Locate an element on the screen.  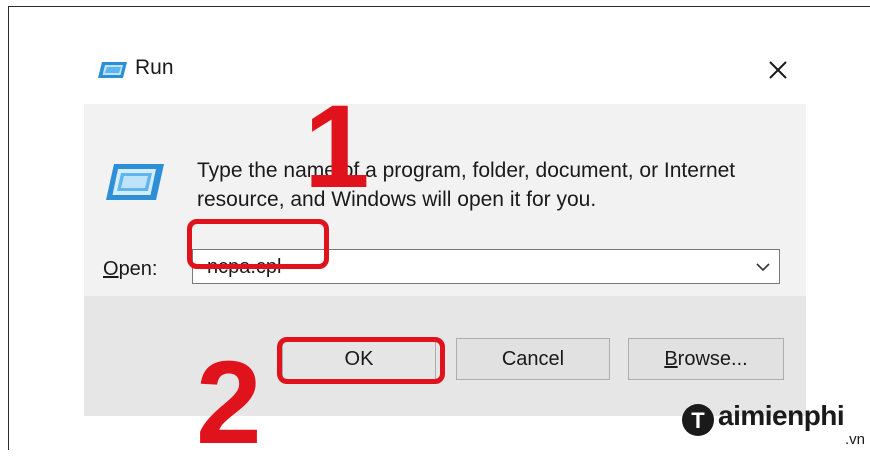
close-icon is located at coordinates (778, 70).